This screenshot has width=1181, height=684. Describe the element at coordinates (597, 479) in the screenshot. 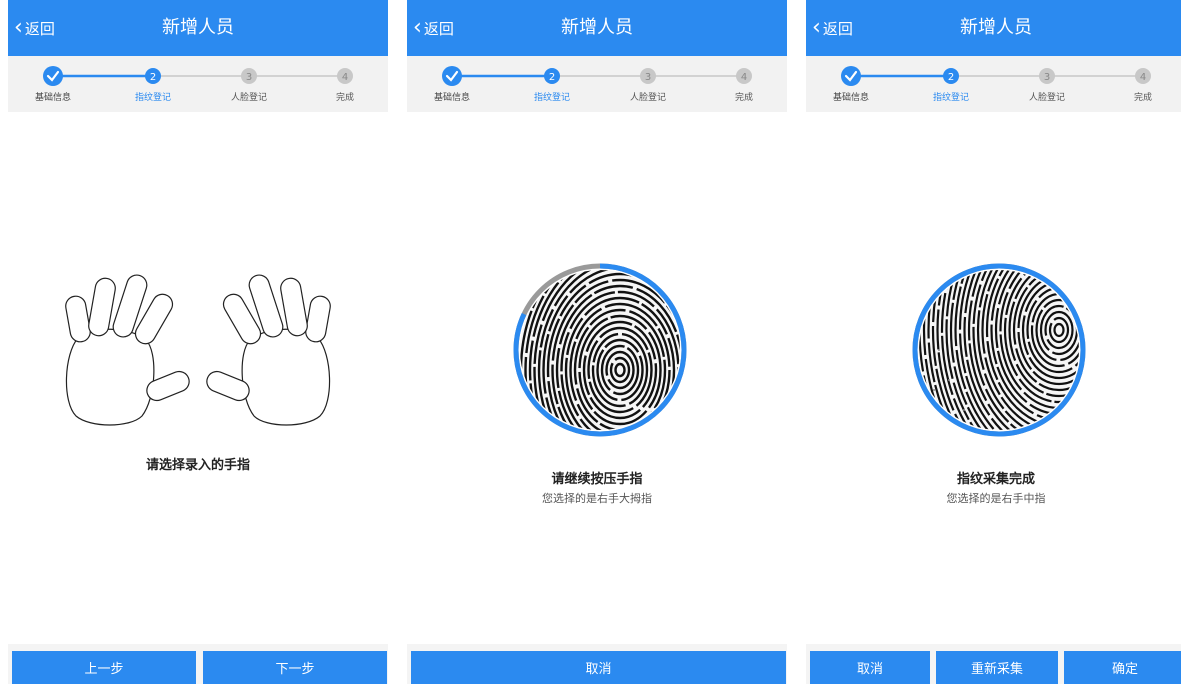

I see `capture-prompt: 请继续按压手指` at that location.